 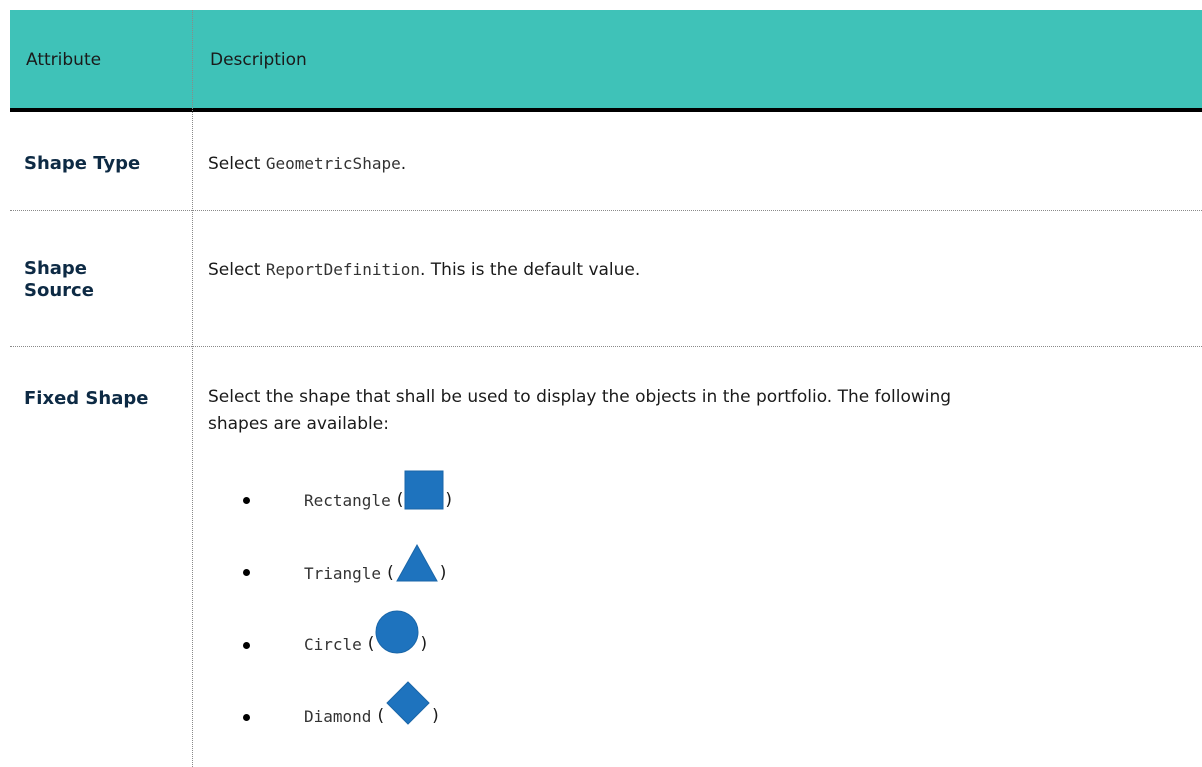 What do you see at coordinates (342, 269) in the screenshot?
I see `code-report-definition: ReportDefinition` at bounding box center [342, 269].